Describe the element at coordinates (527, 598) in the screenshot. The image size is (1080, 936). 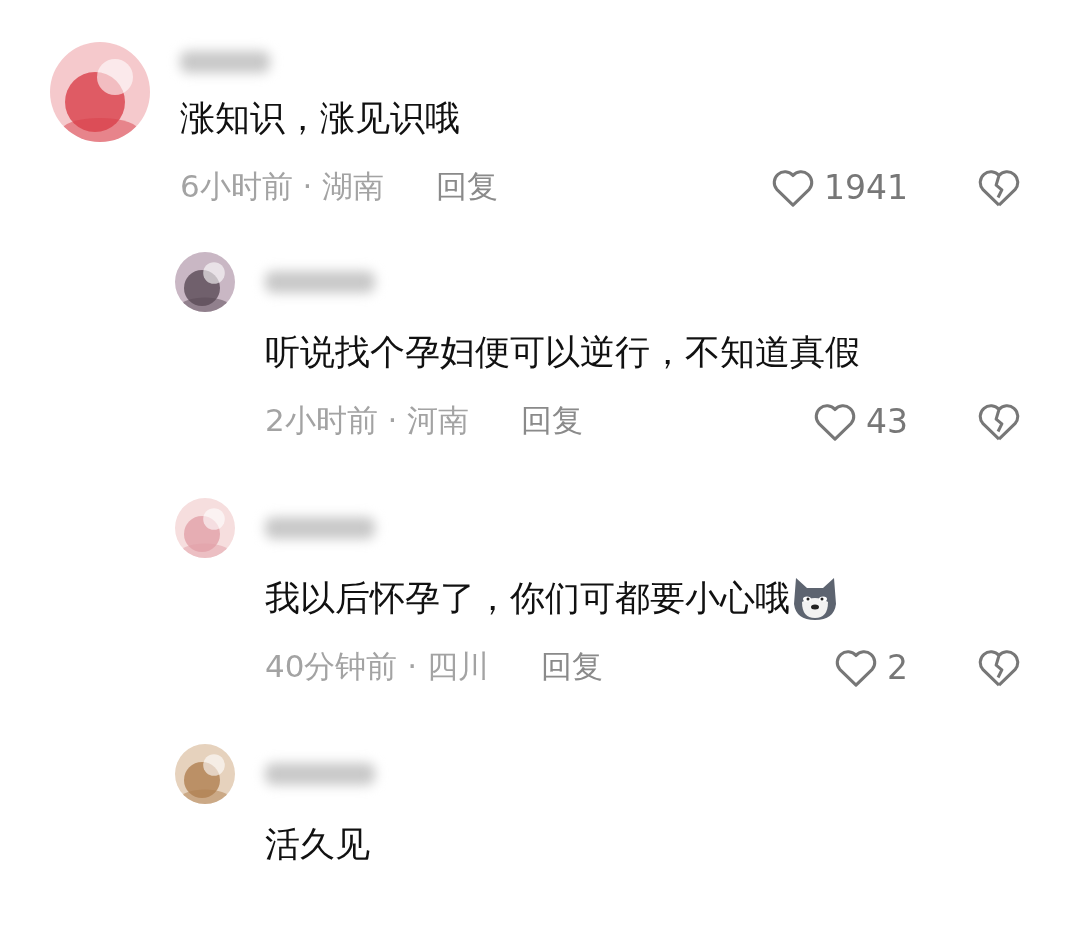
I see `comment-text: 我以后怀孕了，你们可都要小心哦` at that location.